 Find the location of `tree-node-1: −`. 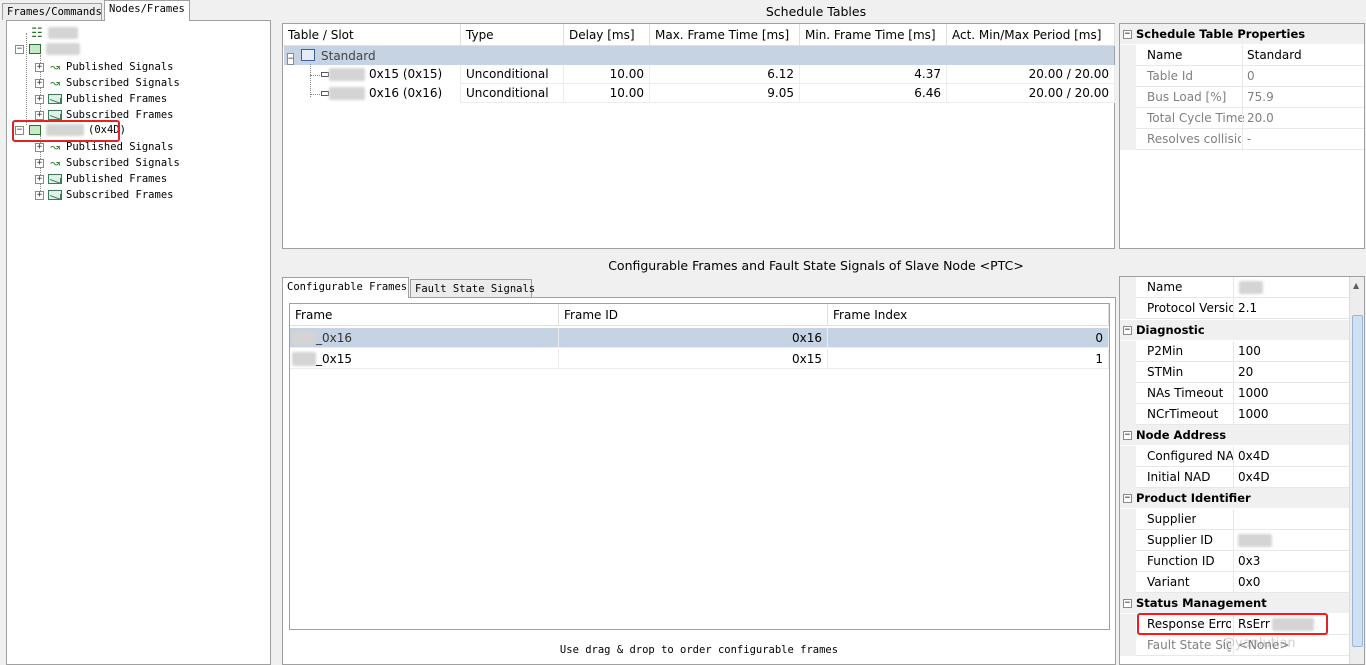

tree-node-1: − is located at coordinates (47, 49).